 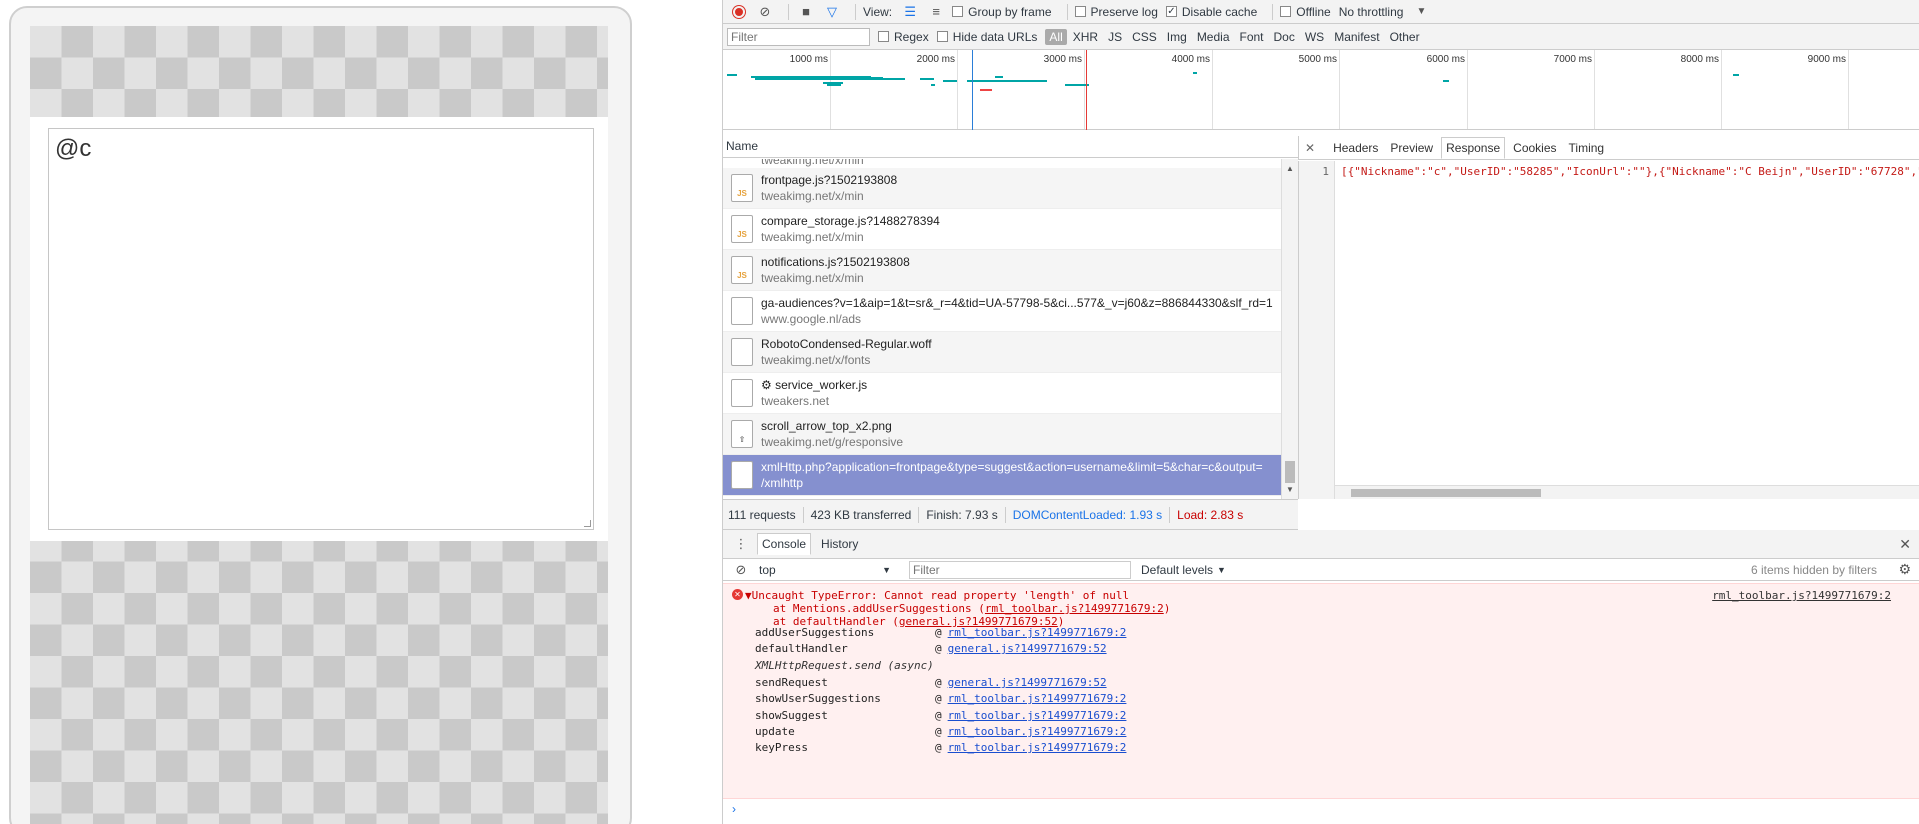 What do you see at coordinates (1314, 37) in the screenshot?
I see `type-filter-ws: WS` at bounding box center [1314, 37].